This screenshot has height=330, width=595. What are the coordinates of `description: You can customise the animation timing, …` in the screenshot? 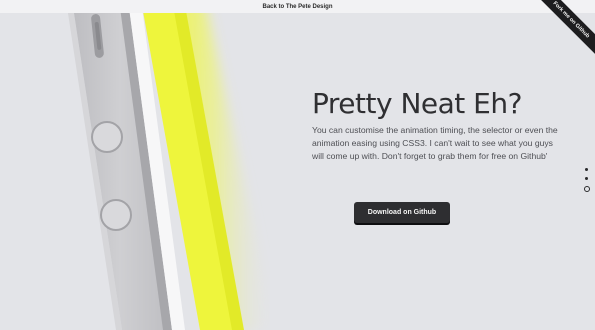 It's located at (435, 143).